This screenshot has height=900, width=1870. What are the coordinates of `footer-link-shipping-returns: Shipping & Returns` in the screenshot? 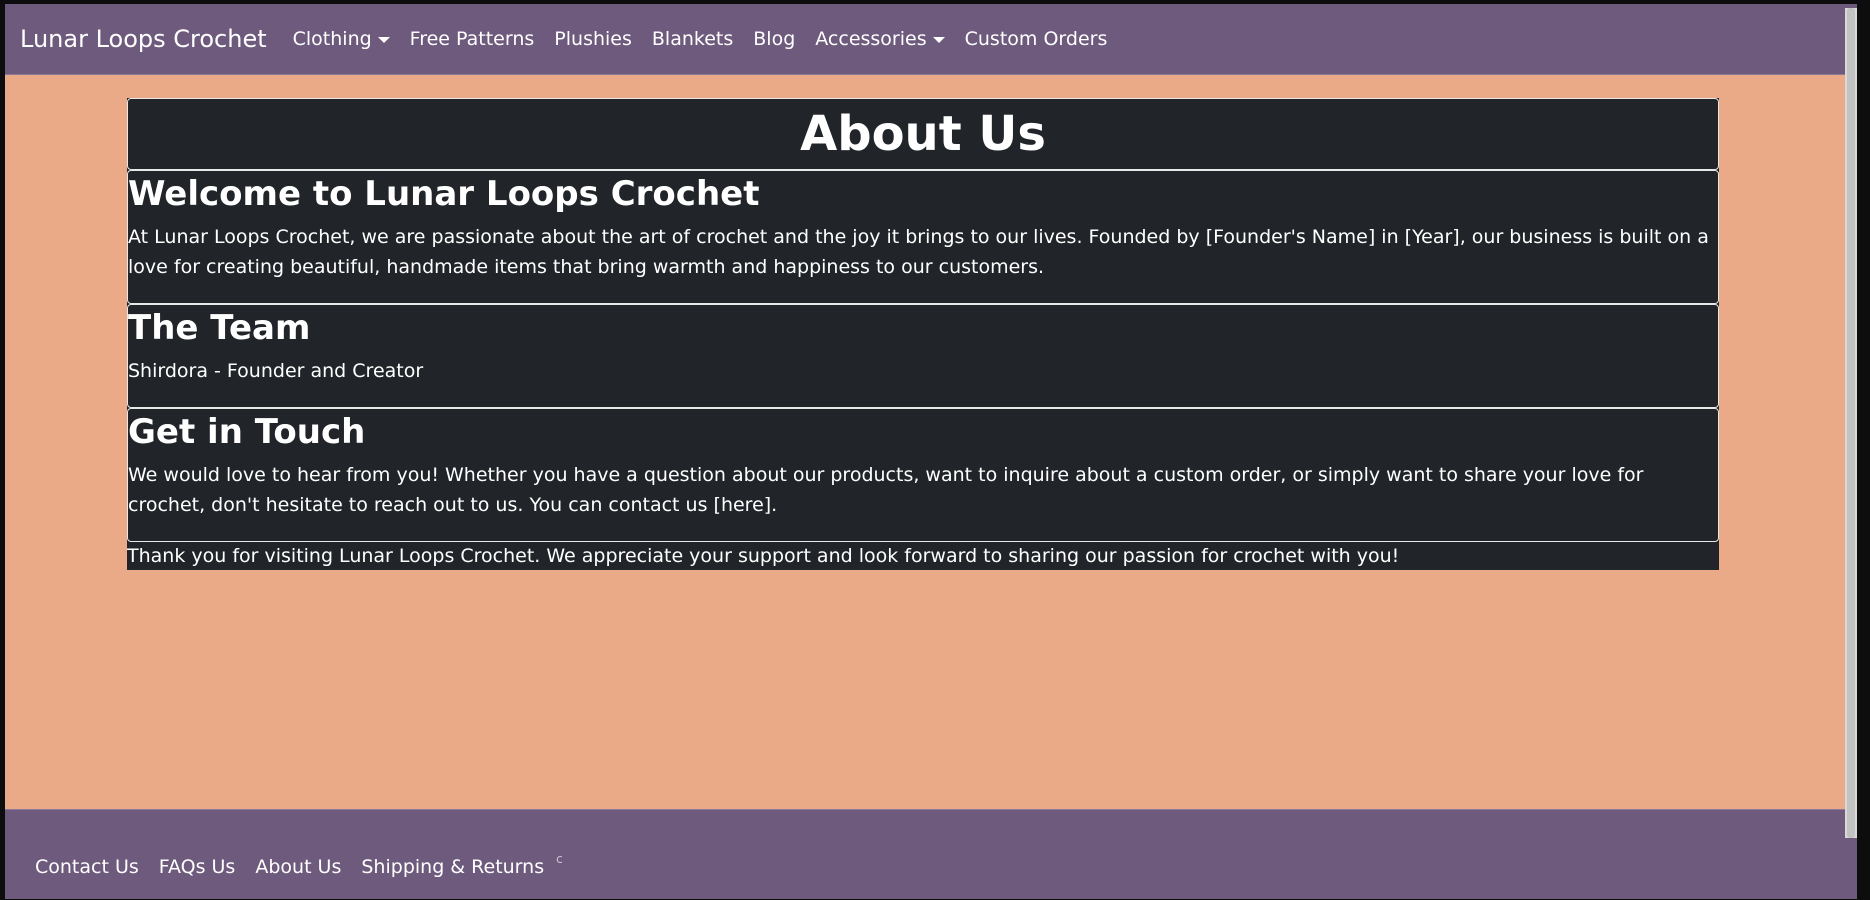 It's located at (452, 867).